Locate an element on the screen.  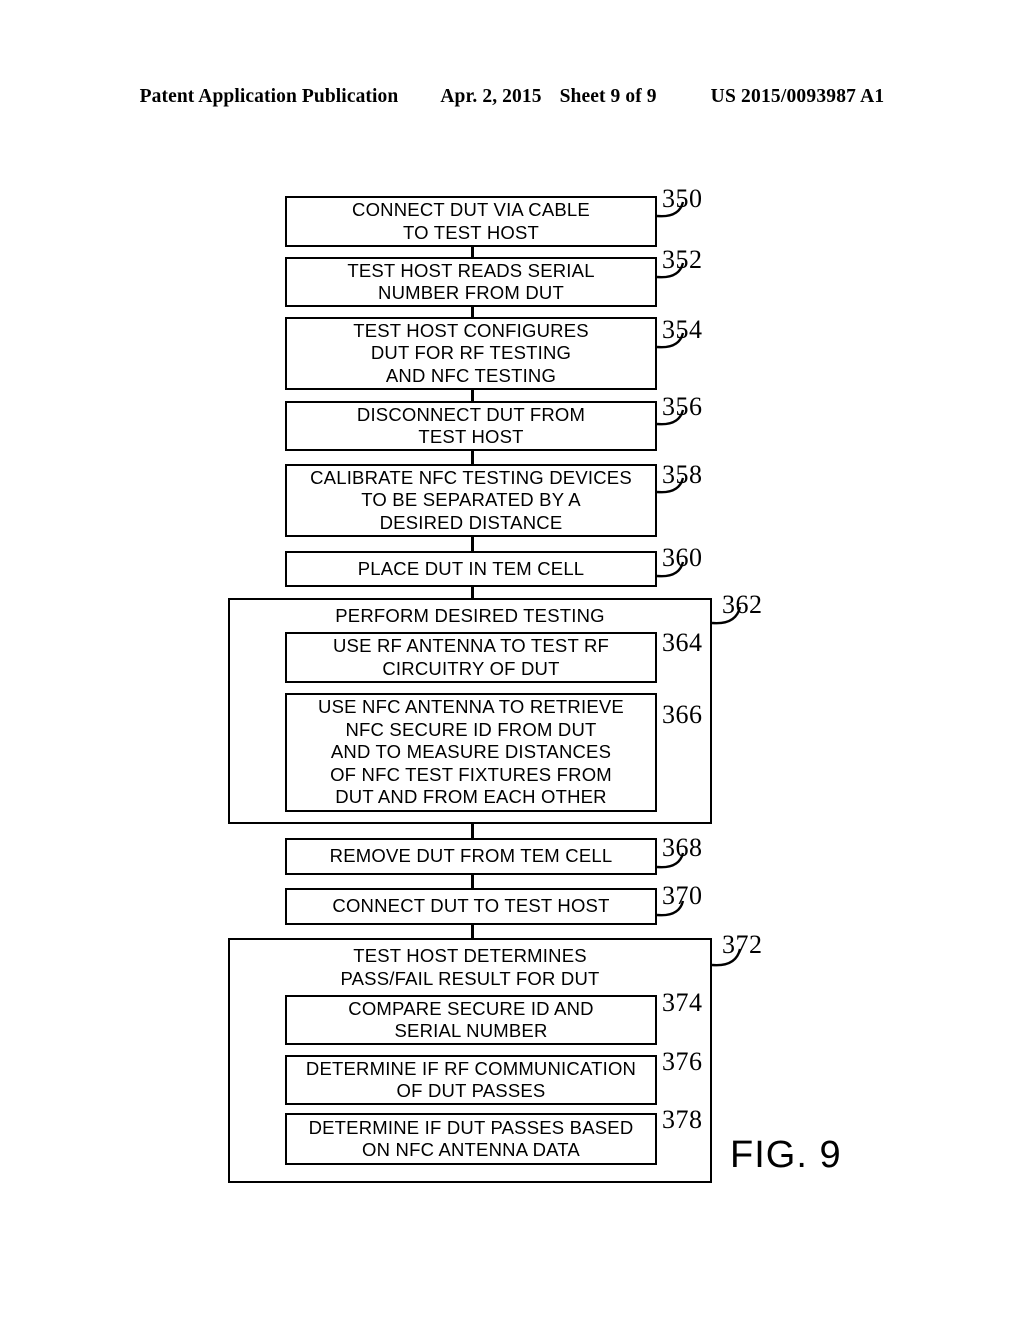
box-360-line-1: PLACE DUT IN TEM CELL is located at coordinates (471, 568).